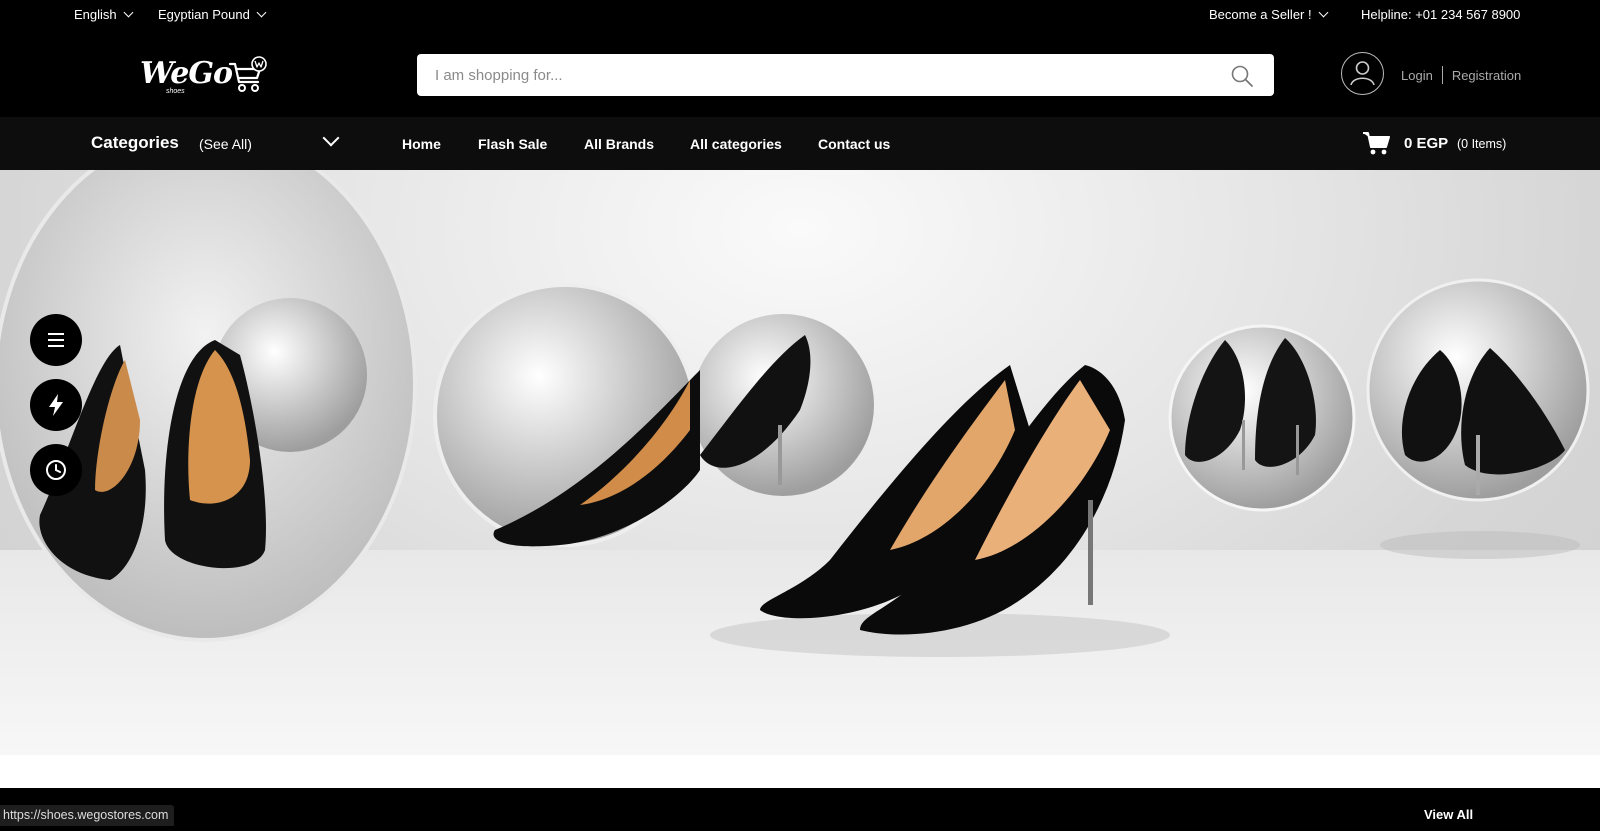  I want to click on registration-link: Registration, so click(1486, 75).